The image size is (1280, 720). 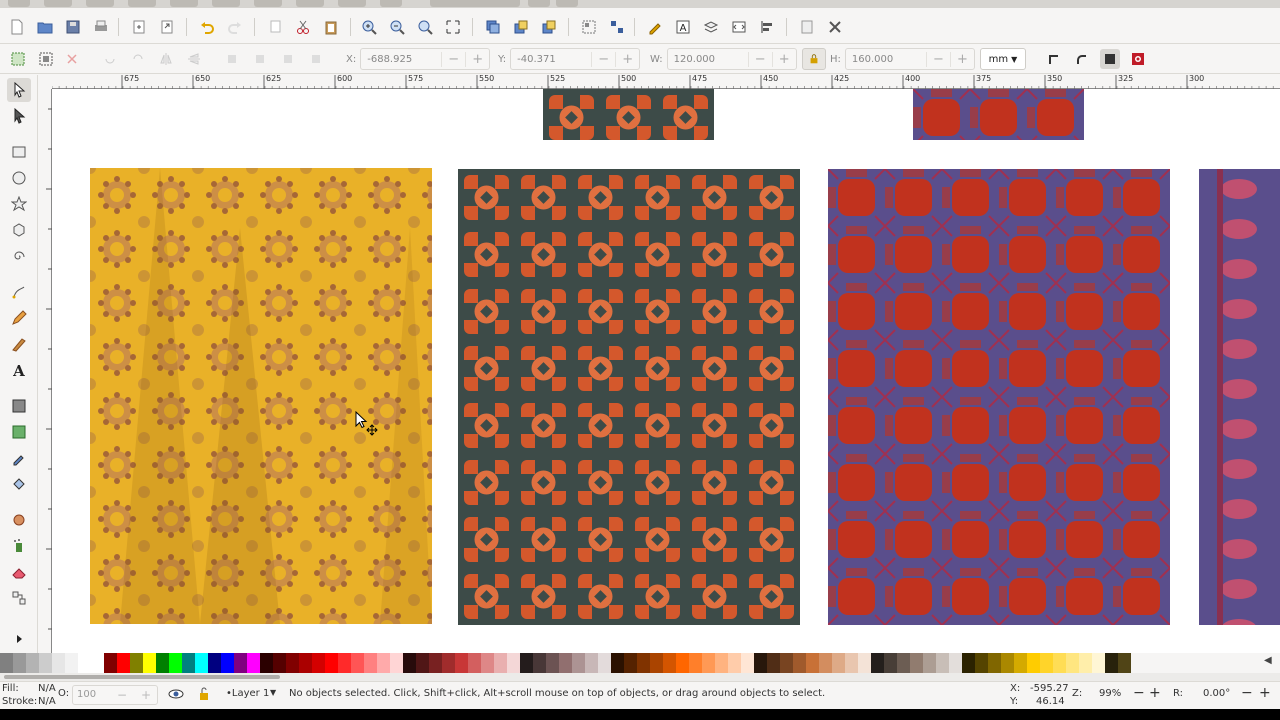 What do you see at coordinates (275, 27) in the screenshot?
I see `copy-icon` at bounding box center [275, 27].